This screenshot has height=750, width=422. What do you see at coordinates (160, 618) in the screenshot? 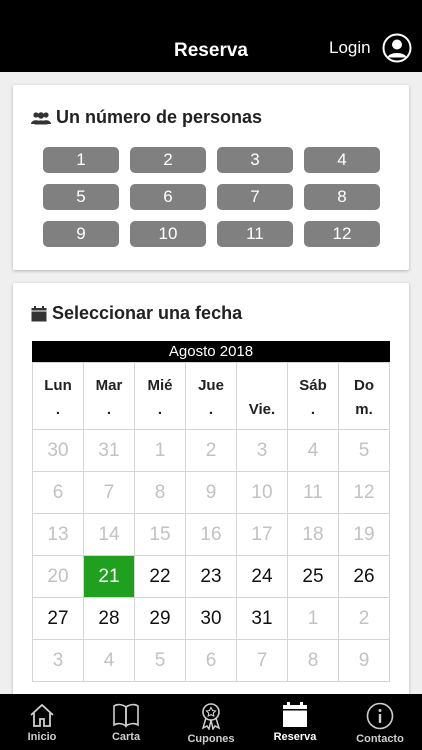
I see `calendar-day: 29` at bounding box center [160, 618].